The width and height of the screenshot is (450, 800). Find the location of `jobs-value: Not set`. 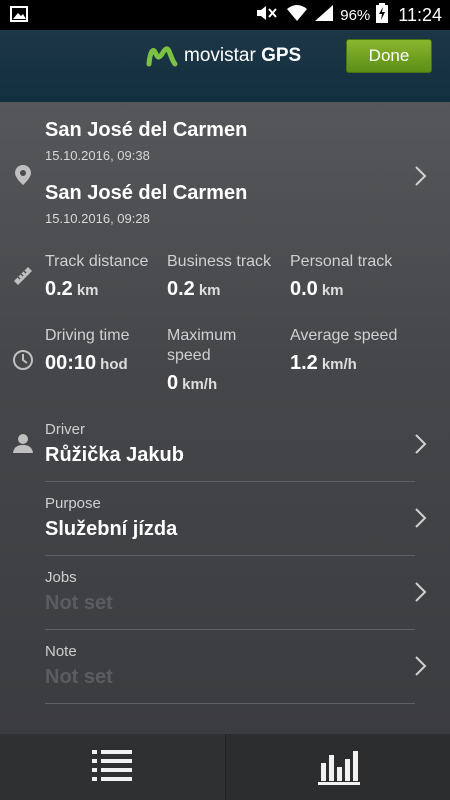

jobs-value: Not set is located at coordinates (79, 603).